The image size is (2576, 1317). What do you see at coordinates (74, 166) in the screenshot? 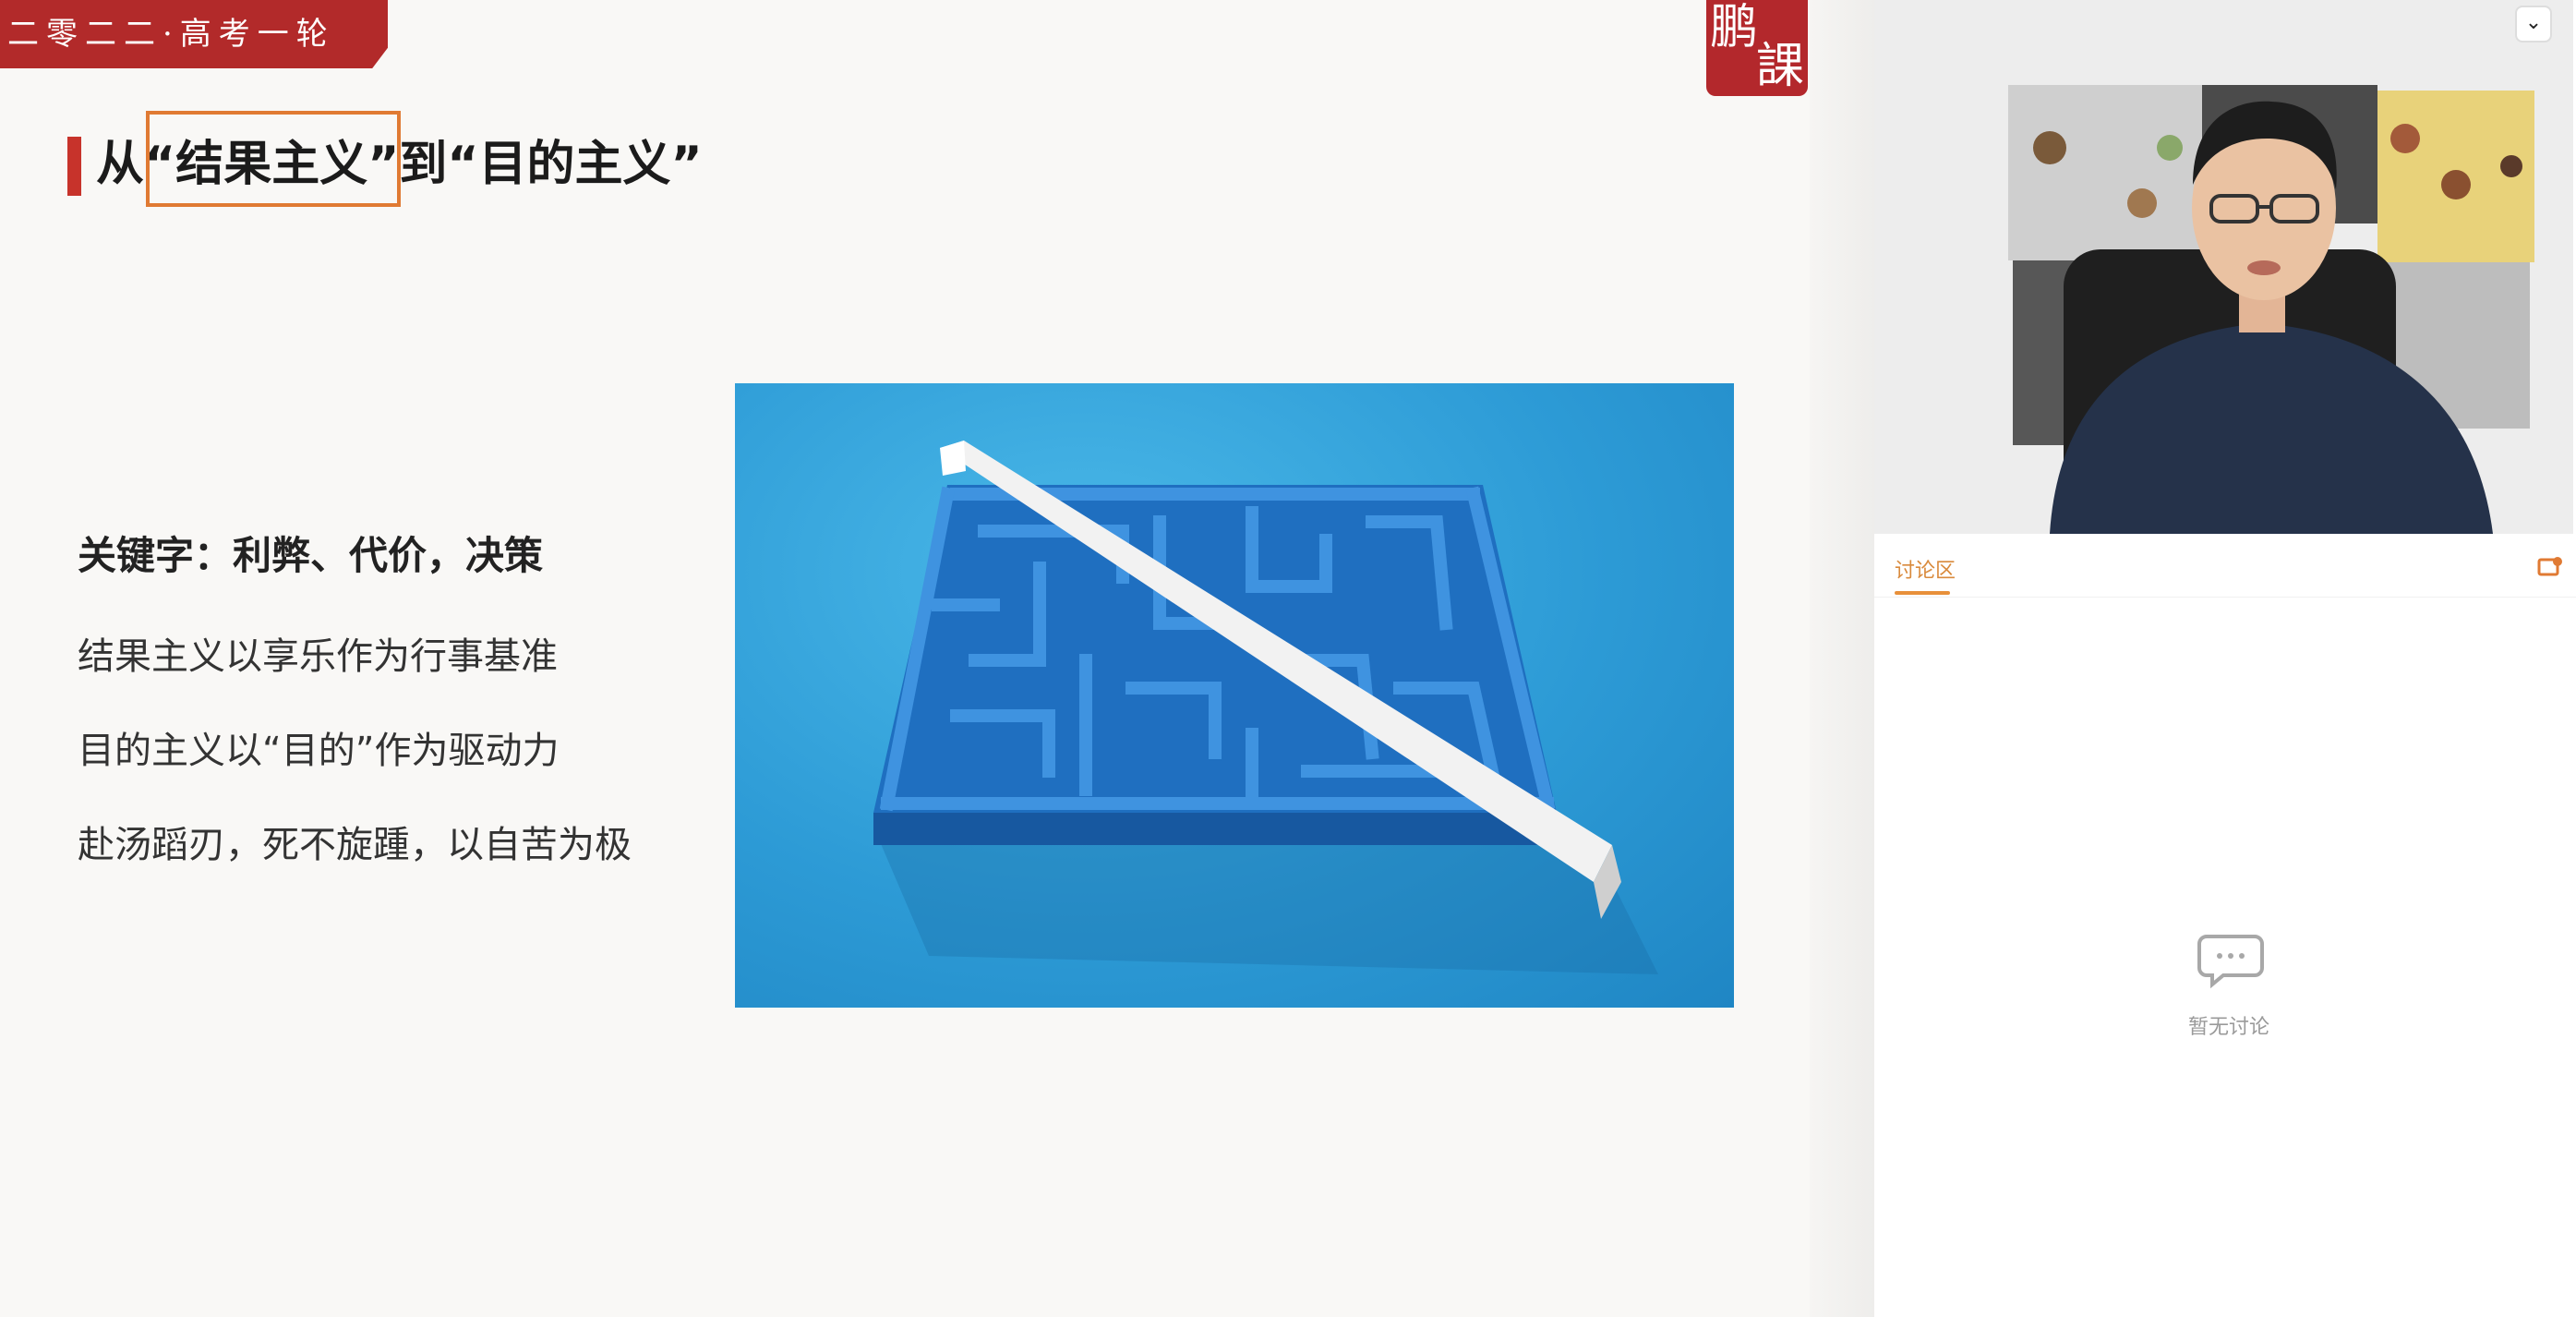
I see `title-accent-bar` at bounding box center [74, 166].